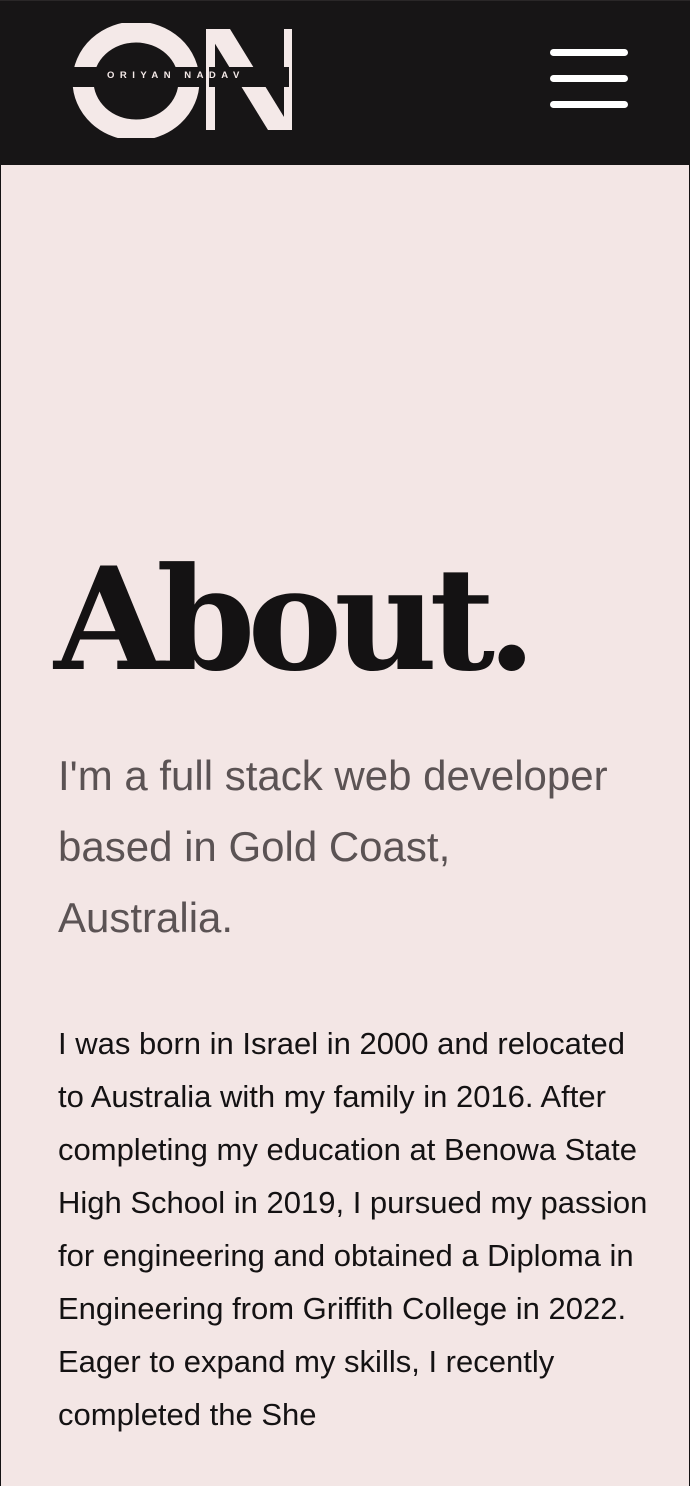 Image resolution: width=690 pixels, height=1486 pixels. I want to click on site-logo: ORIYAN NADAV, so click(185, 80).